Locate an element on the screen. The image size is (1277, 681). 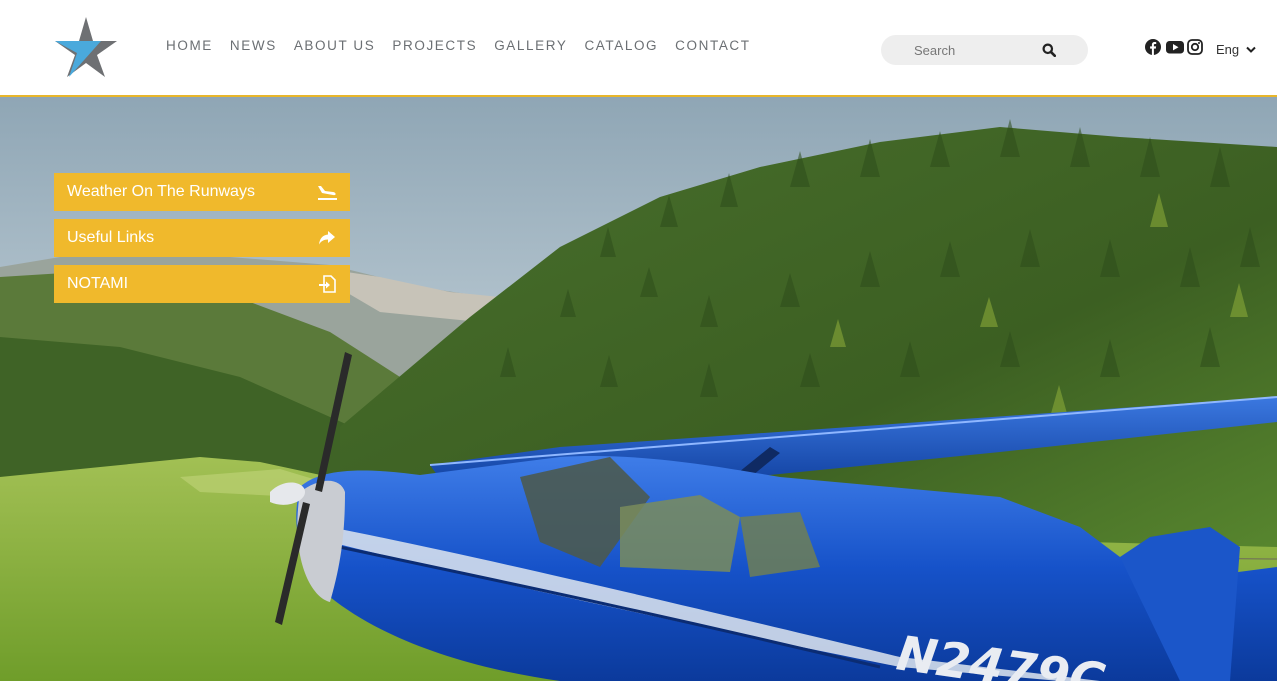
chevron-down-icon is located at coordinates (1251, 50).